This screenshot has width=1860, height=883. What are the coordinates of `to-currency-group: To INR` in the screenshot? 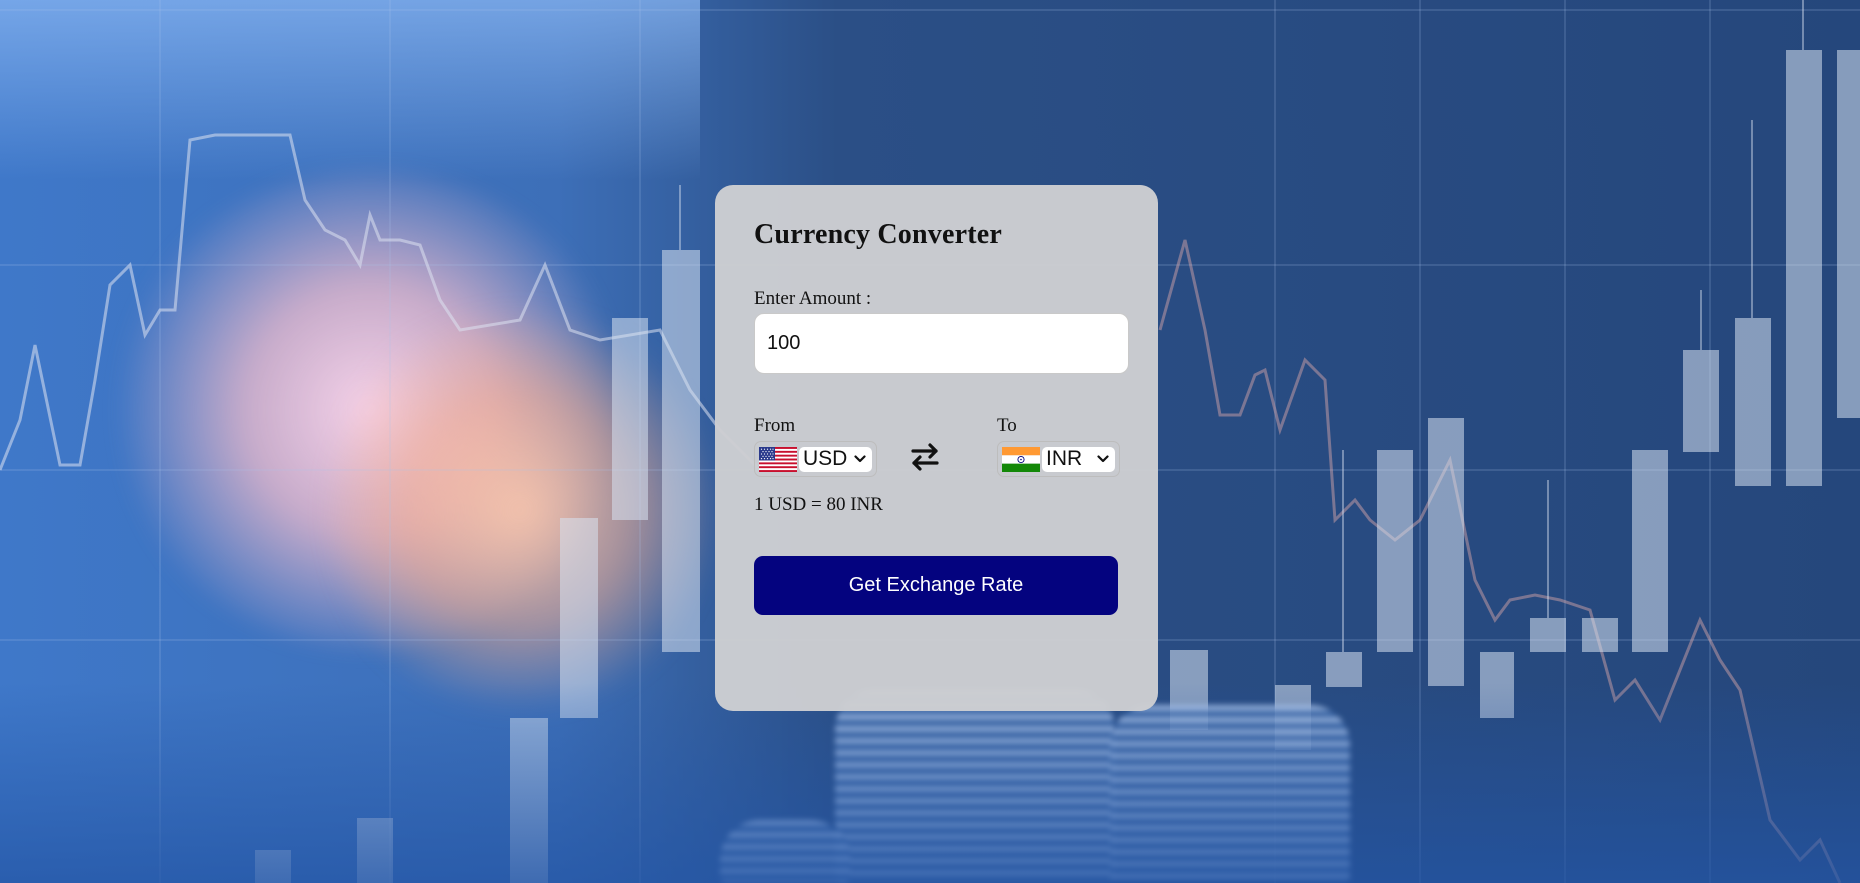 It's located at (1058, 446).